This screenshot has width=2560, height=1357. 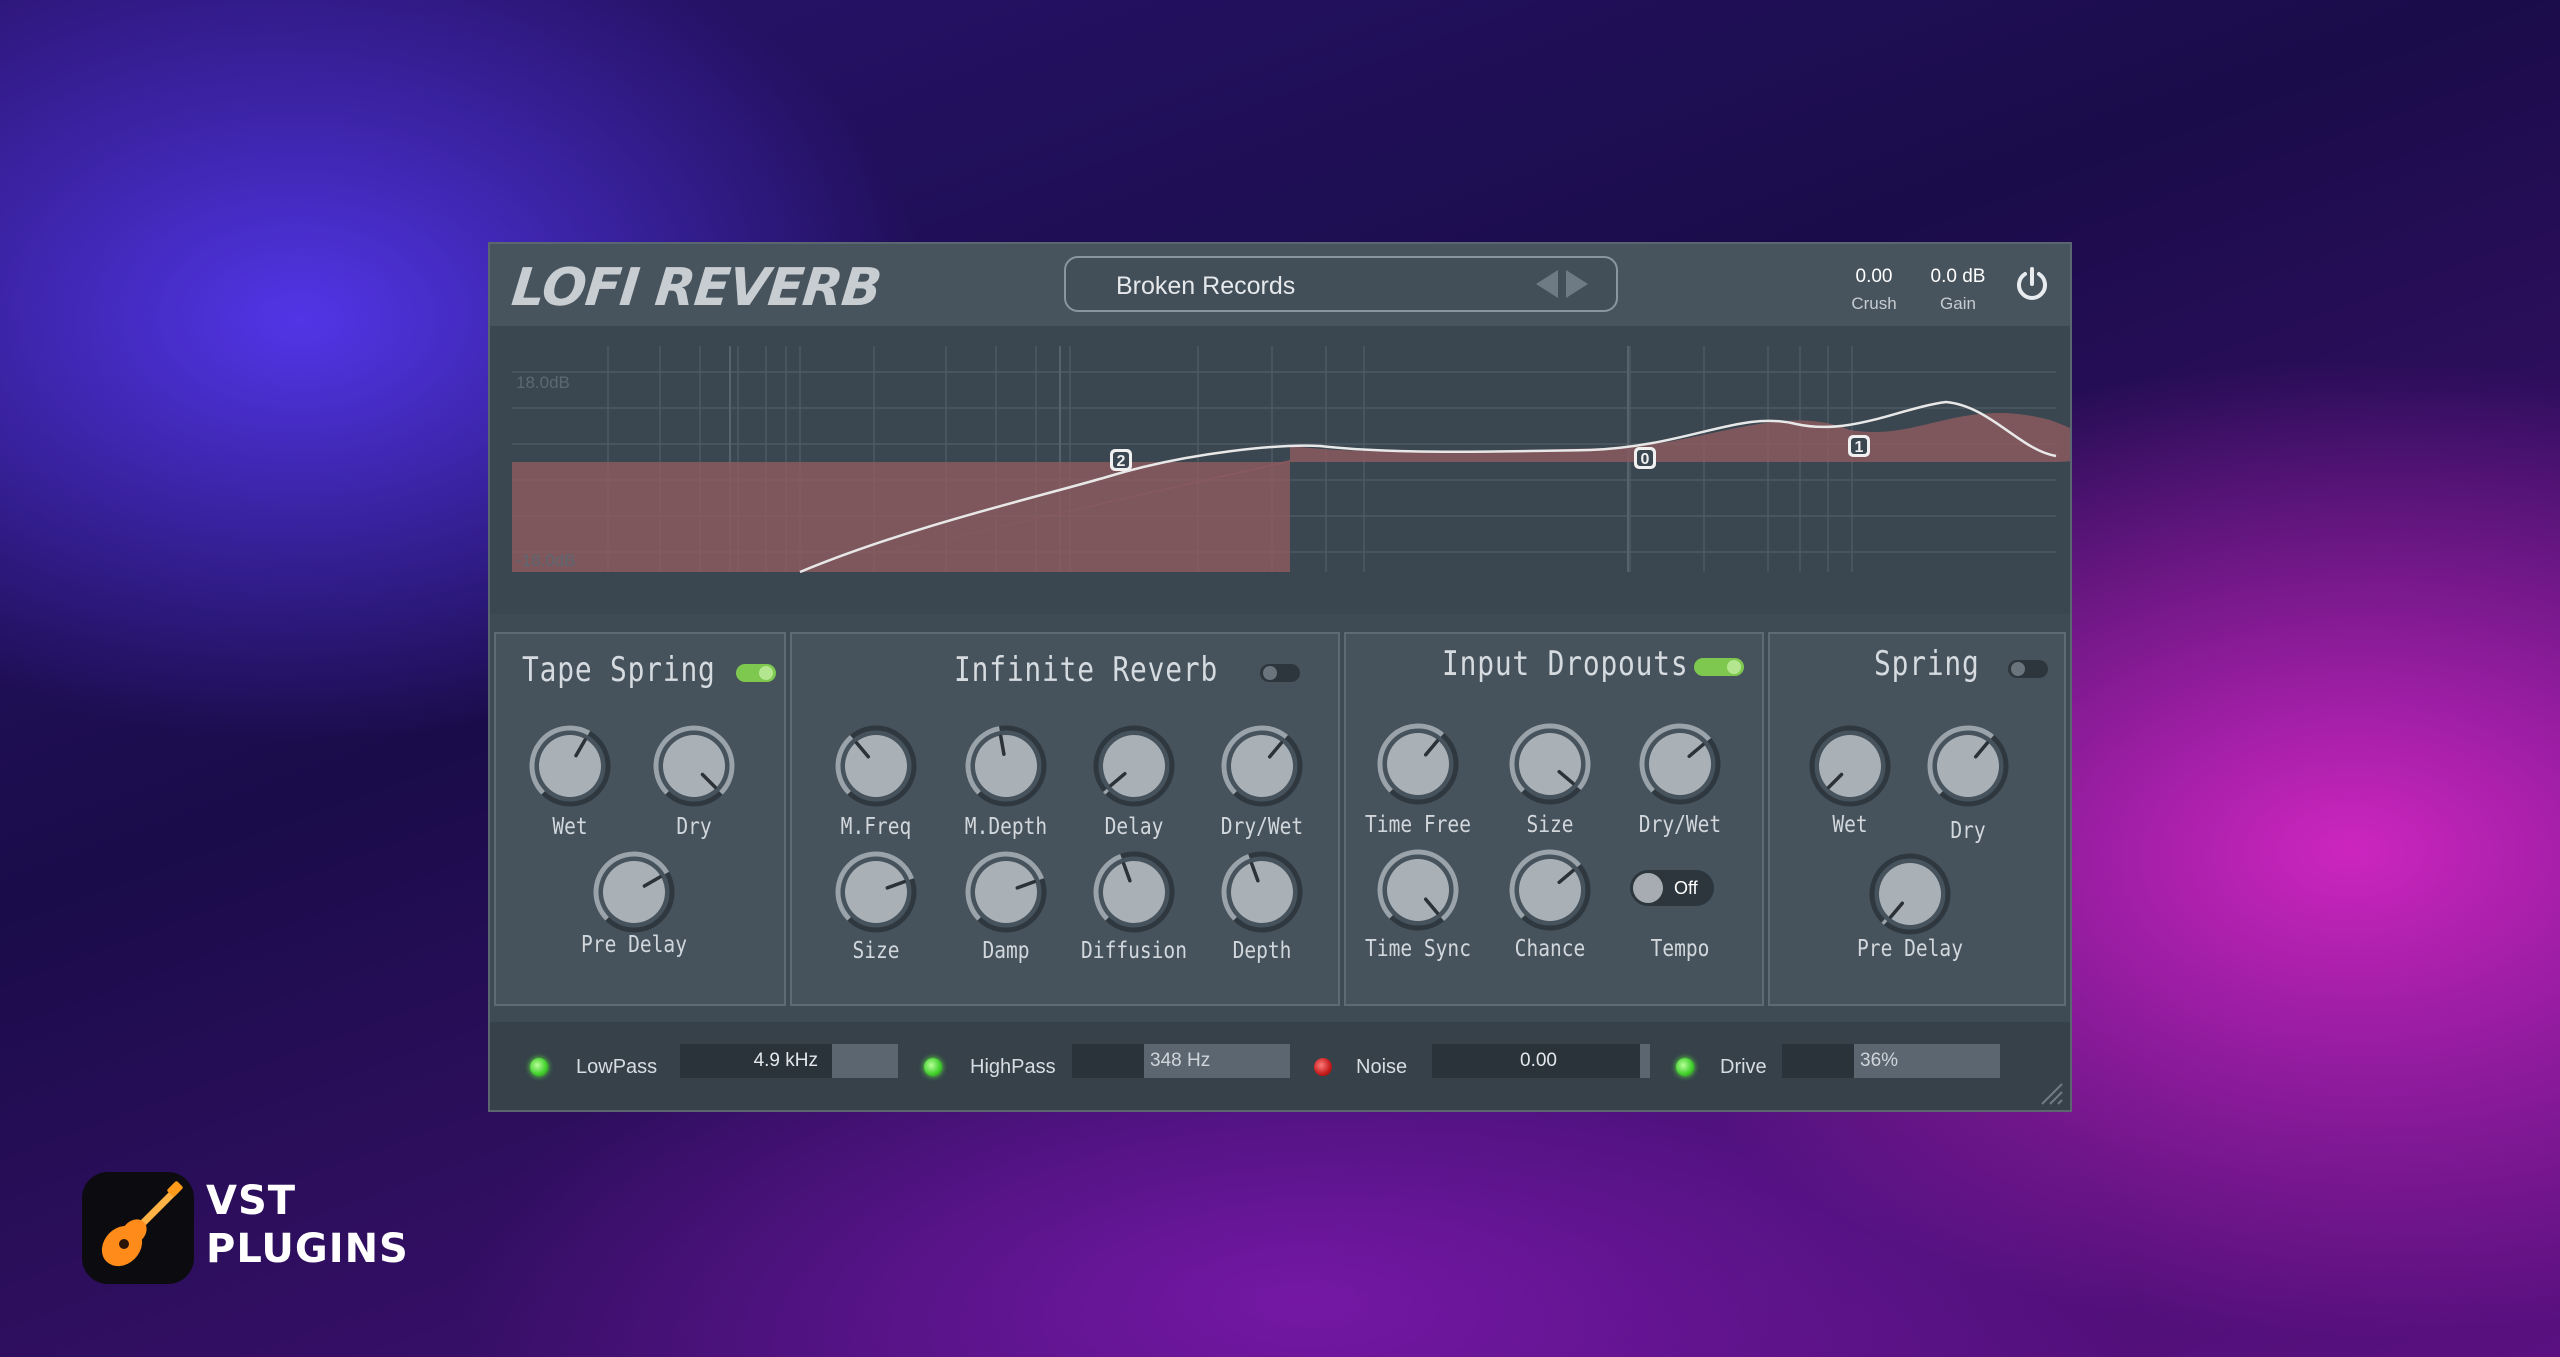 What do you see at coordinates (1927, 664) in the screenshot?
I see `spring-title: Spring` at bounding box center [1927, 664].